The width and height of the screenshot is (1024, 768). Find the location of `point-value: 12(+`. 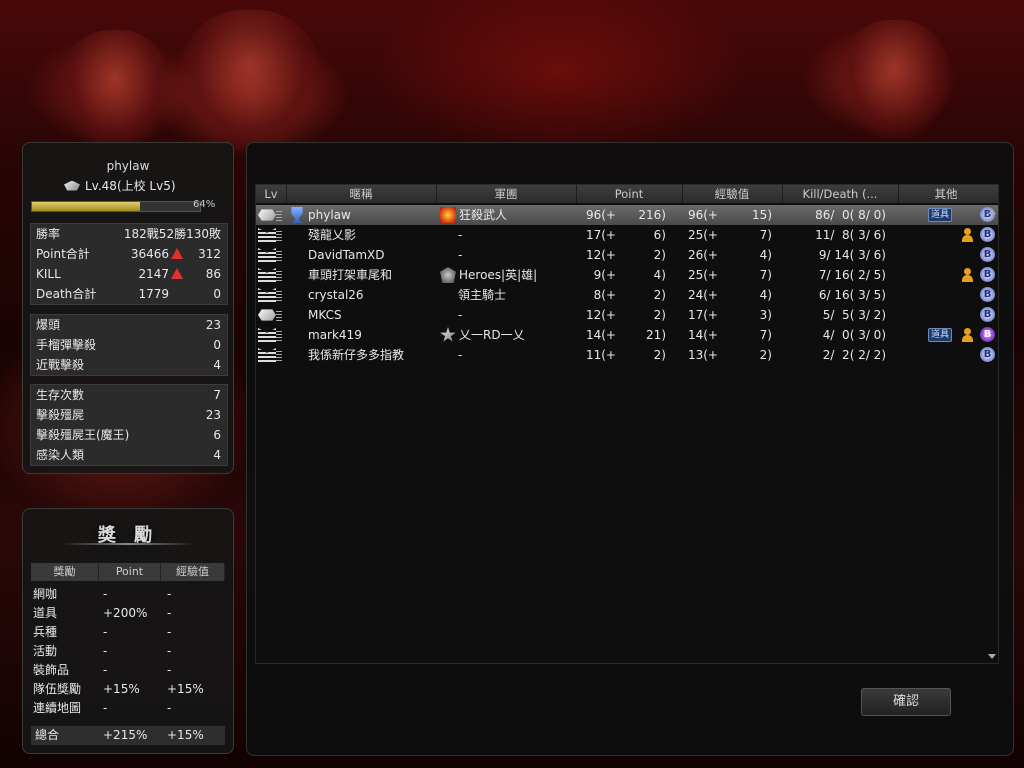

point-value: 12(+ is located at coordinates (600, 315).